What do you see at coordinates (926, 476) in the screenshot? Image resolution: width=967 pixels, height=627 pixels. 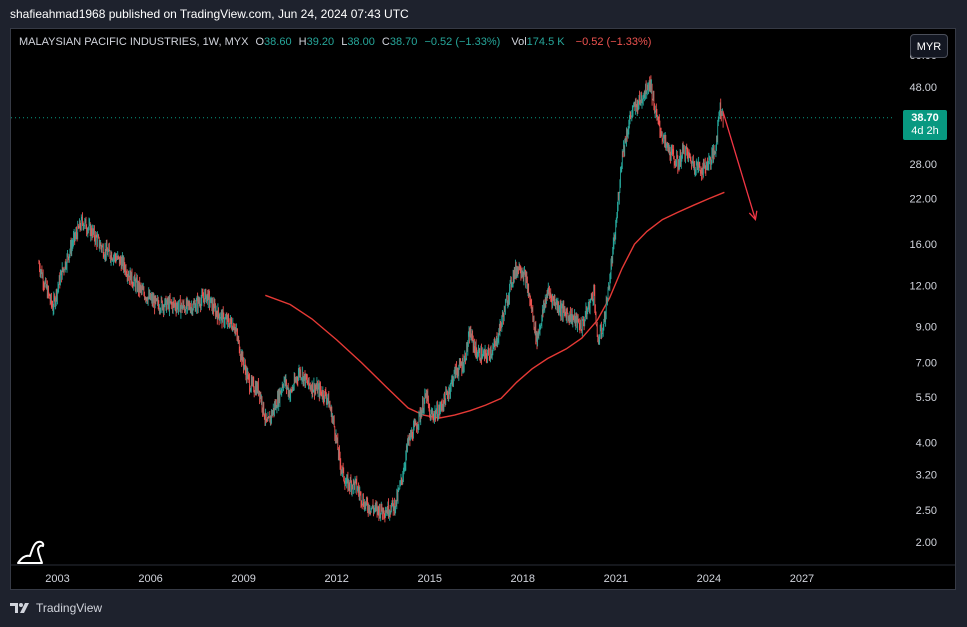 I see `price-tick-label: 3.20` at bounding box center [926, 476].